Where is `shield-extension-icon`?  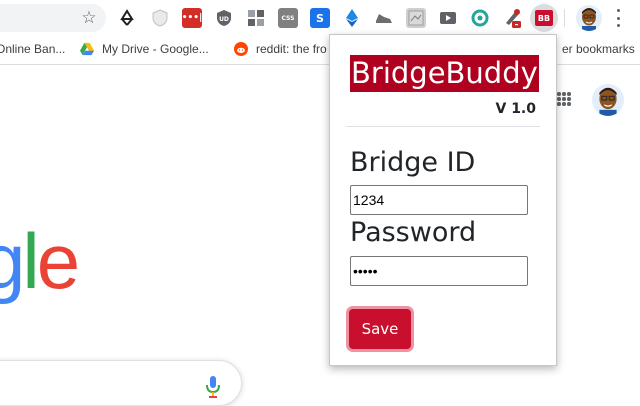
shield-extension-icon is located at coordinates (160, 18).